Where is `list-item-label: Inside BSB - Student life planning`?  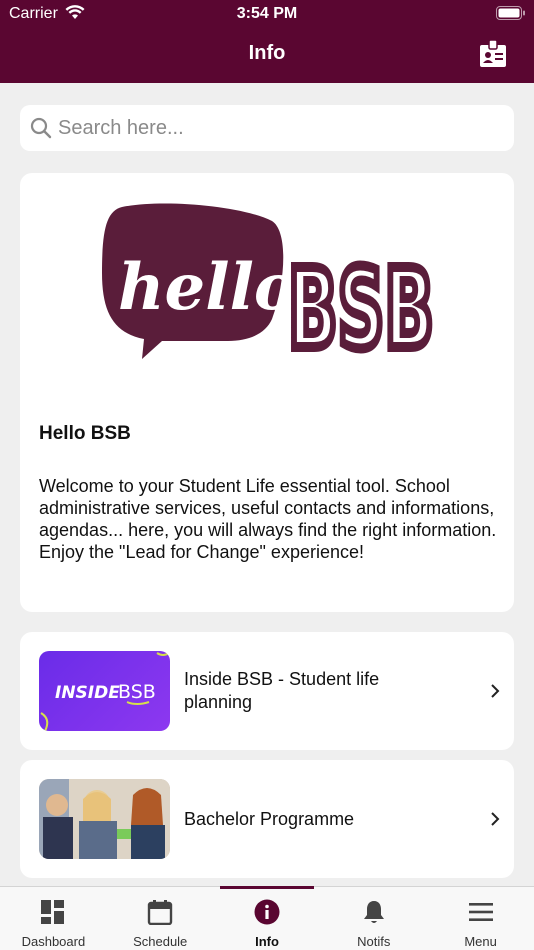
list-item-label: Inside BSB - Student life planning is located at coordinates (282, 690).